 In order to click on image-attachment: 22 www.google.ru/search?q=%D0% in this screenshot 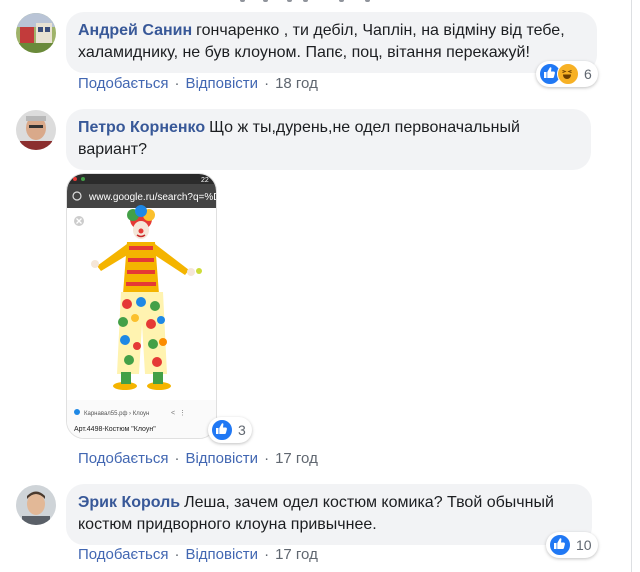, I will do `click(141, 306)`.